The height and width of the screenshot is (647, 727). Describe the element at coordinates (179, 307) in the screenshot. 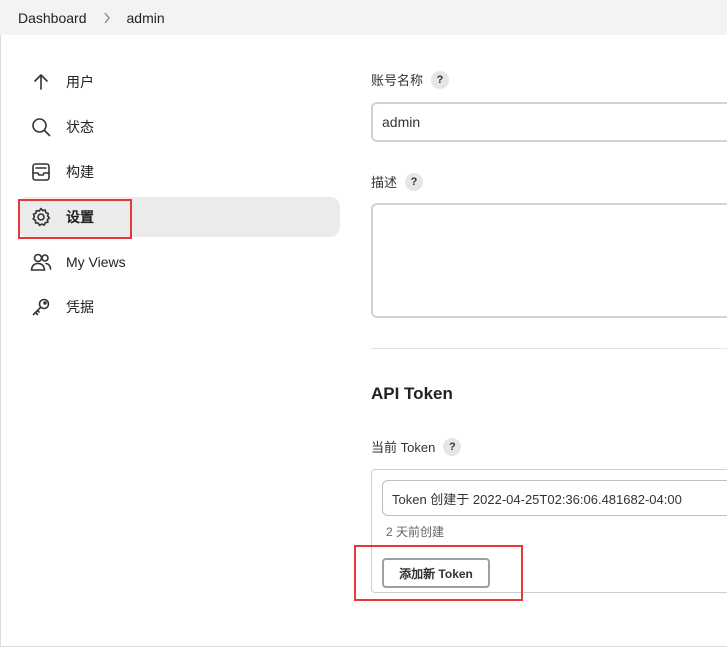

I see `sidebar-item-credentials: 凭据` at that location.